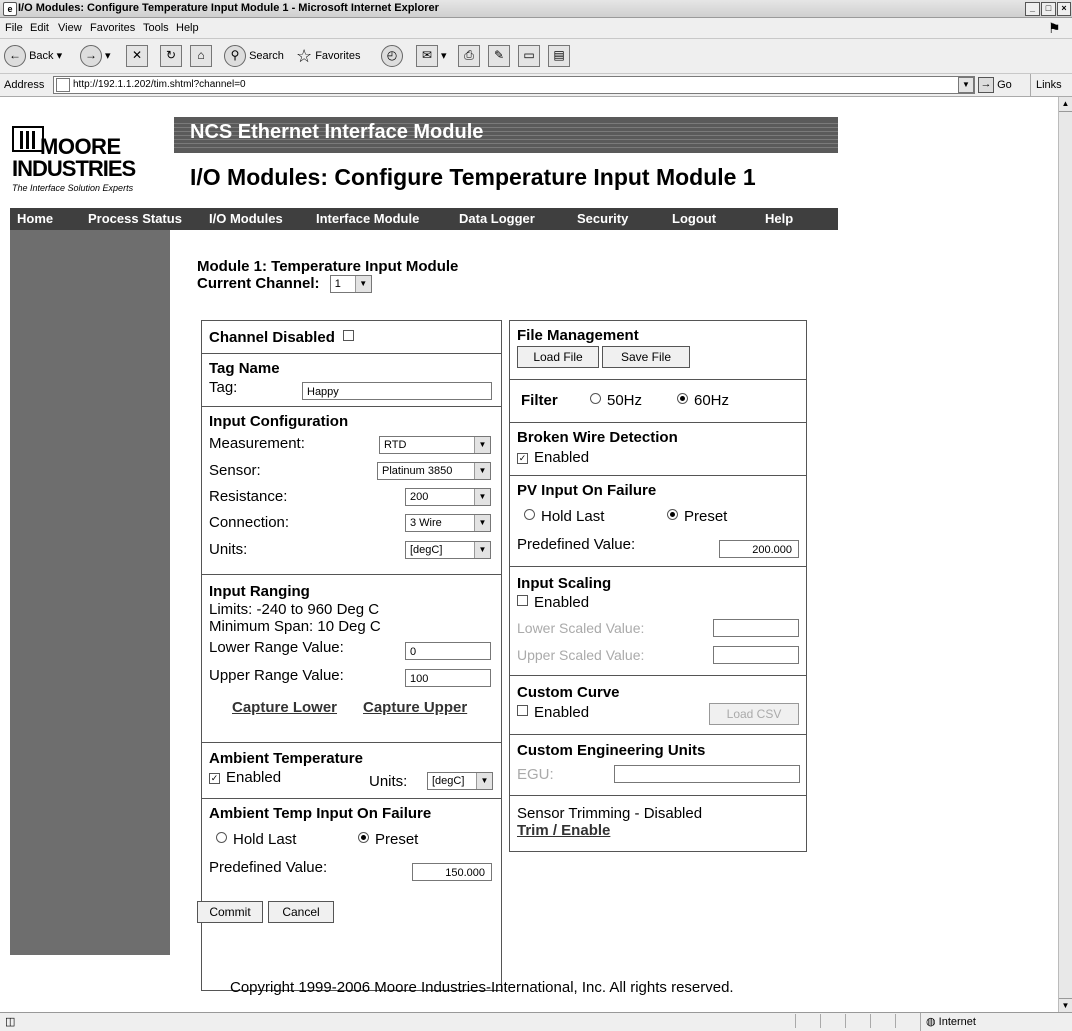  Describe the element at coordinates (703, 400) in the screenshot. I see `filter-60hz-option: 60Hz` at that location.